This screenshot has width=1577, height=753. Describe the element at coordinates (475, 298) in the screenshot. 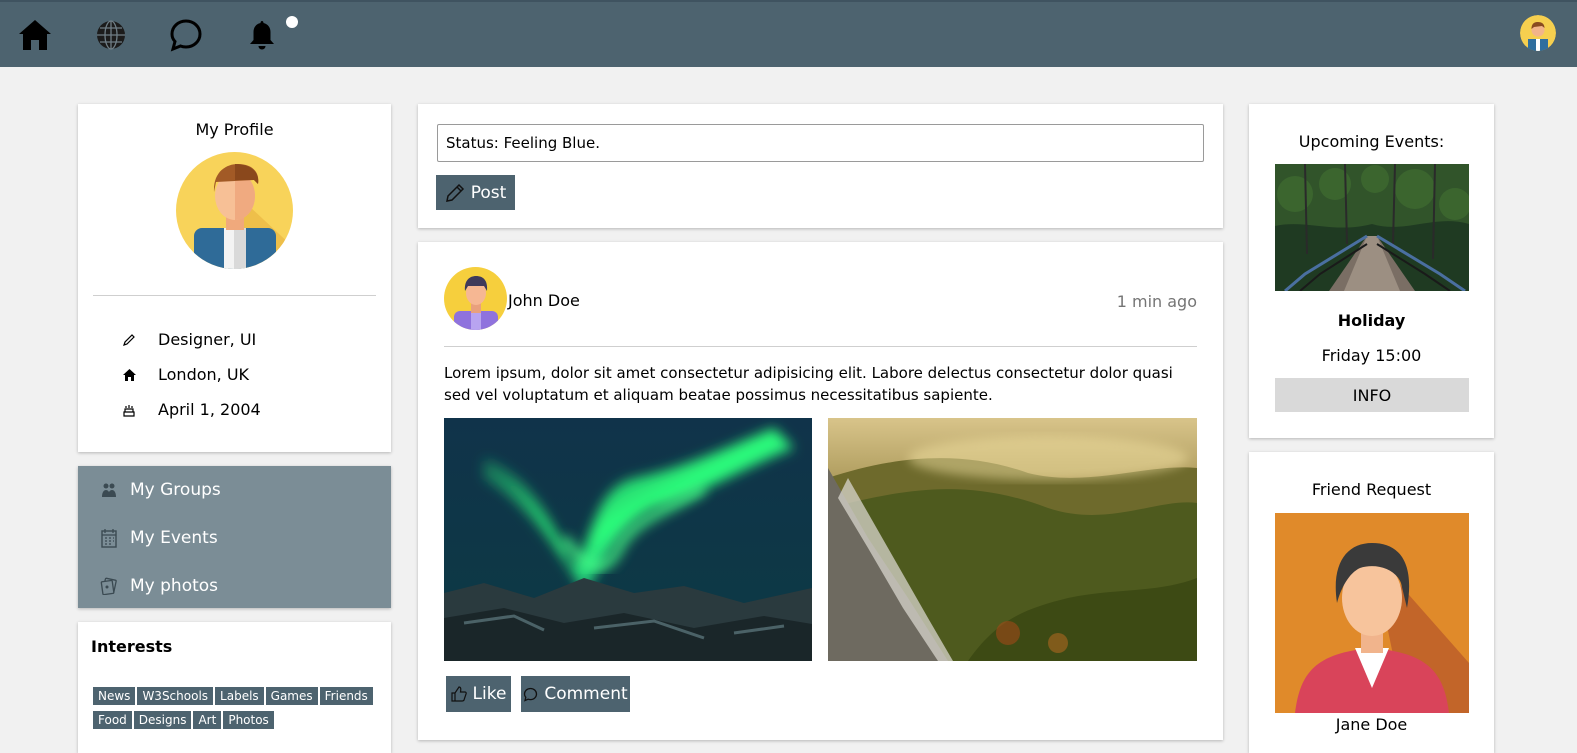

I see `post-author-avatar` at that location.